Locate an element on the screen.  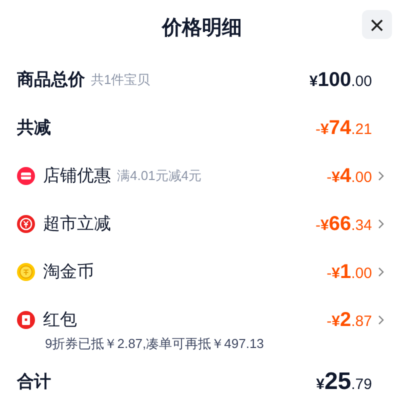
price-text: ¥25.79 is located at coordinates (344, 381).